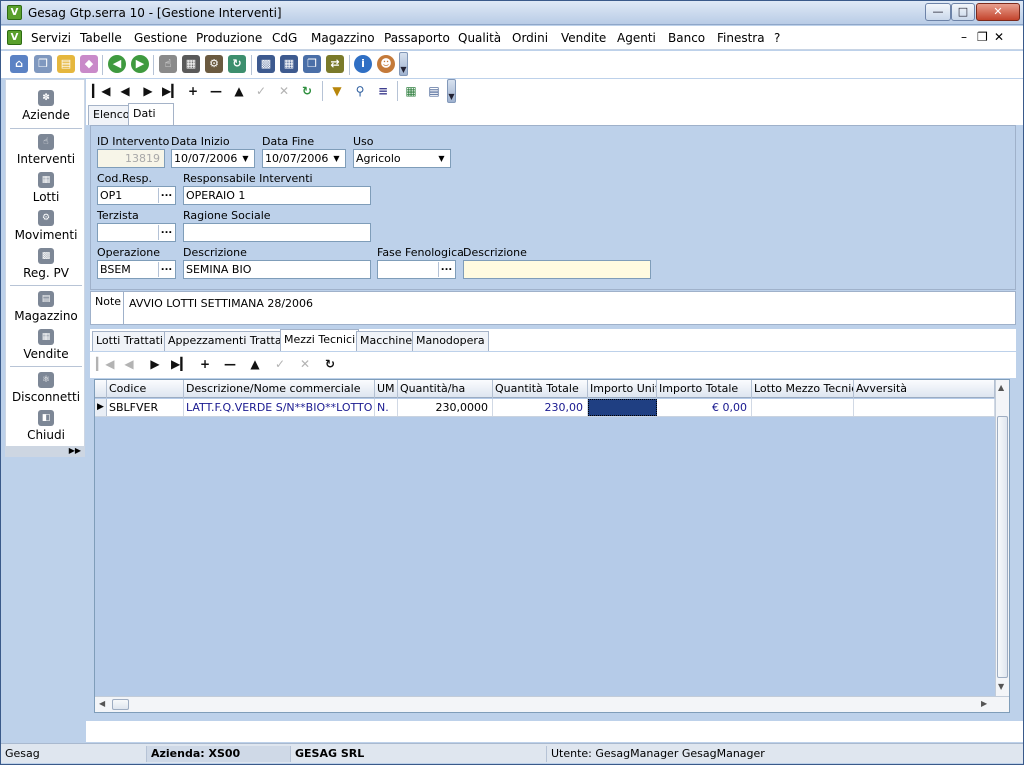 The height and width of the screenshot is (765, 1024). I want to click on sidebar-item-lotti: ▦ Lotti, so click(46, 188).